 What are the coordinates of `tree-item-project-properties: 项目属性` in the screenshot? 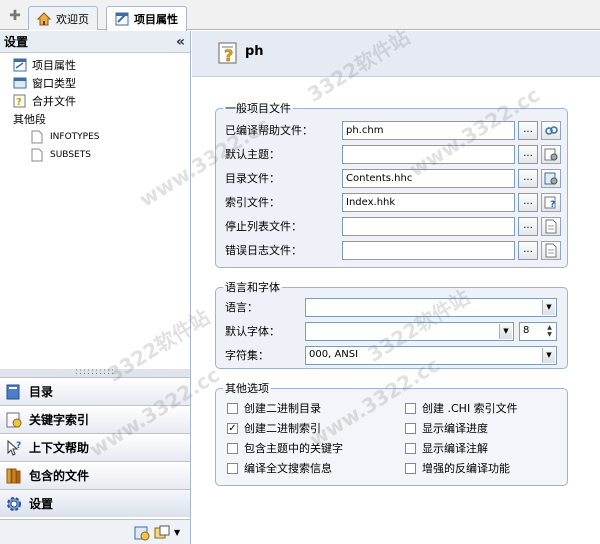 It's located at (95, 65).